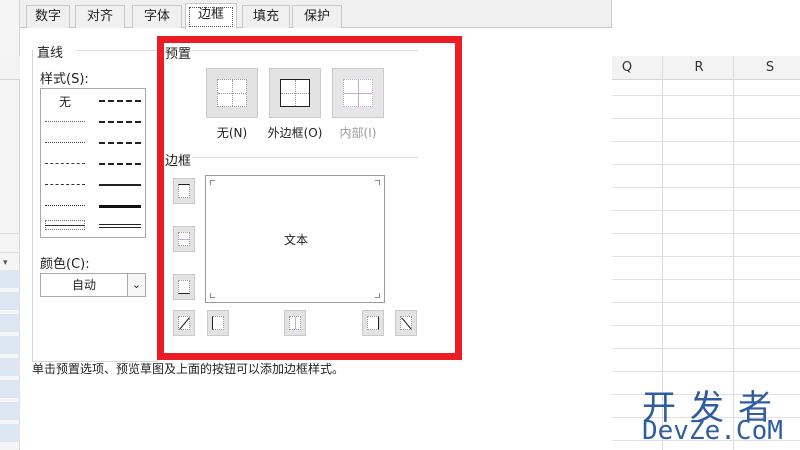 Image resolution: width=800 pixels, height=450 pixels. I want to click on color-select: 自动 ⌄, so click(93, 285).